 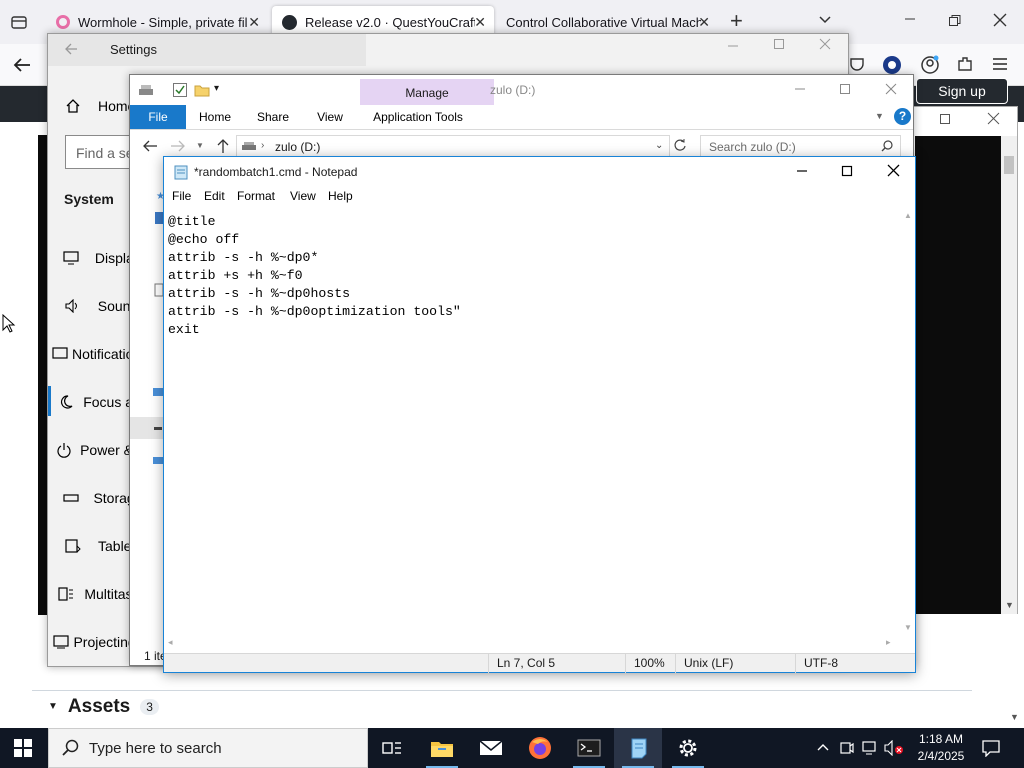 I want to click on forward-arrow-icon, so click(x=178, y=146).